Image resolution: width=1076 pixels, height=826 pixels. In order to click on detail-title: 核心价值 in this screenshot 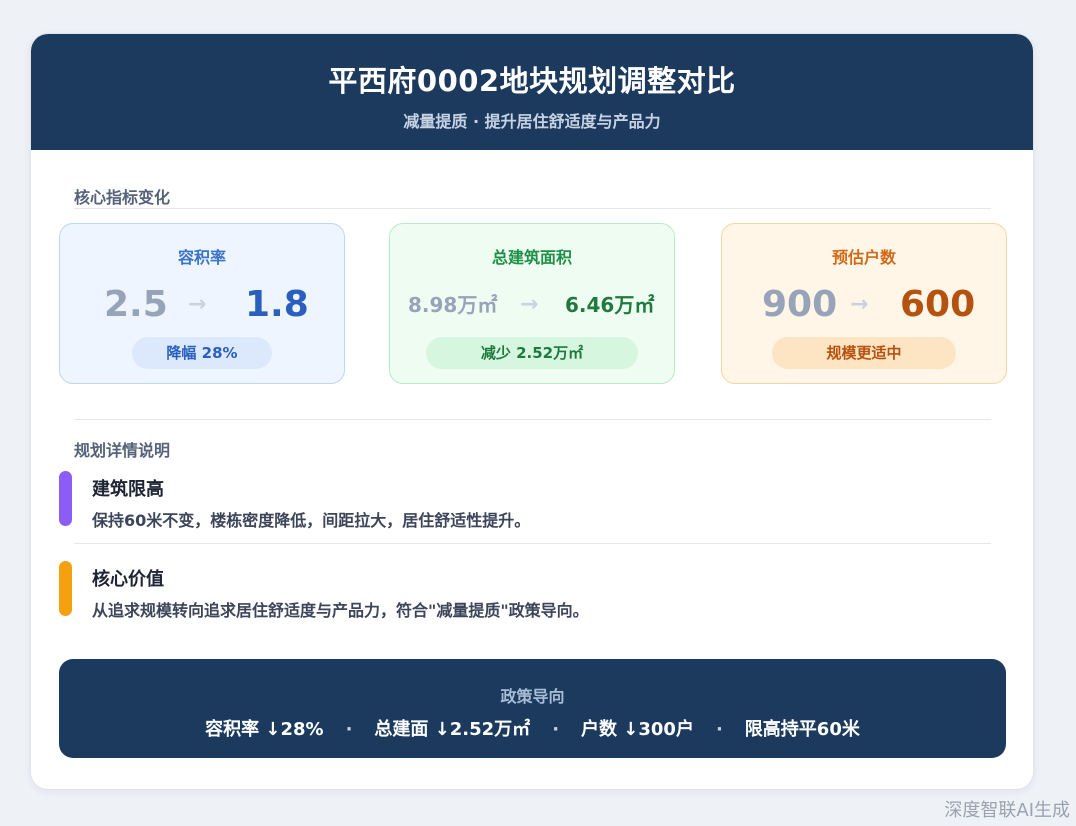, I will do `click(128, 579)`.